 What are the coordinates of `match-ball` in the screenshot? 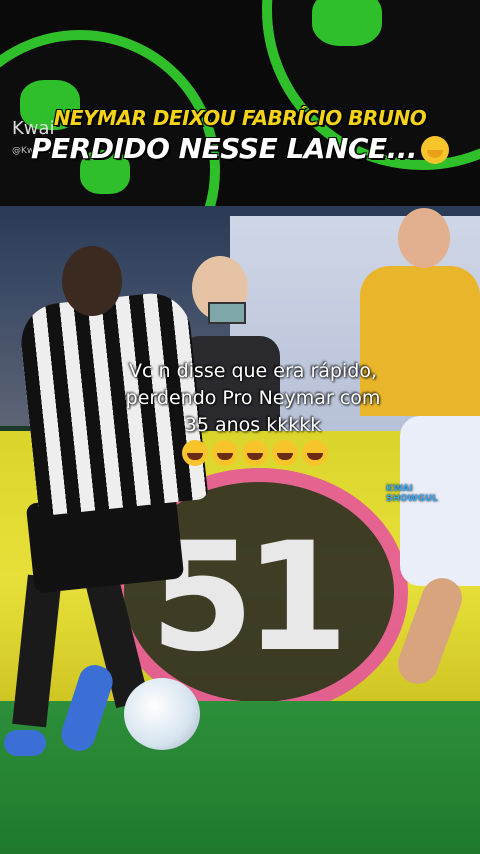 It's located at (162, 714).